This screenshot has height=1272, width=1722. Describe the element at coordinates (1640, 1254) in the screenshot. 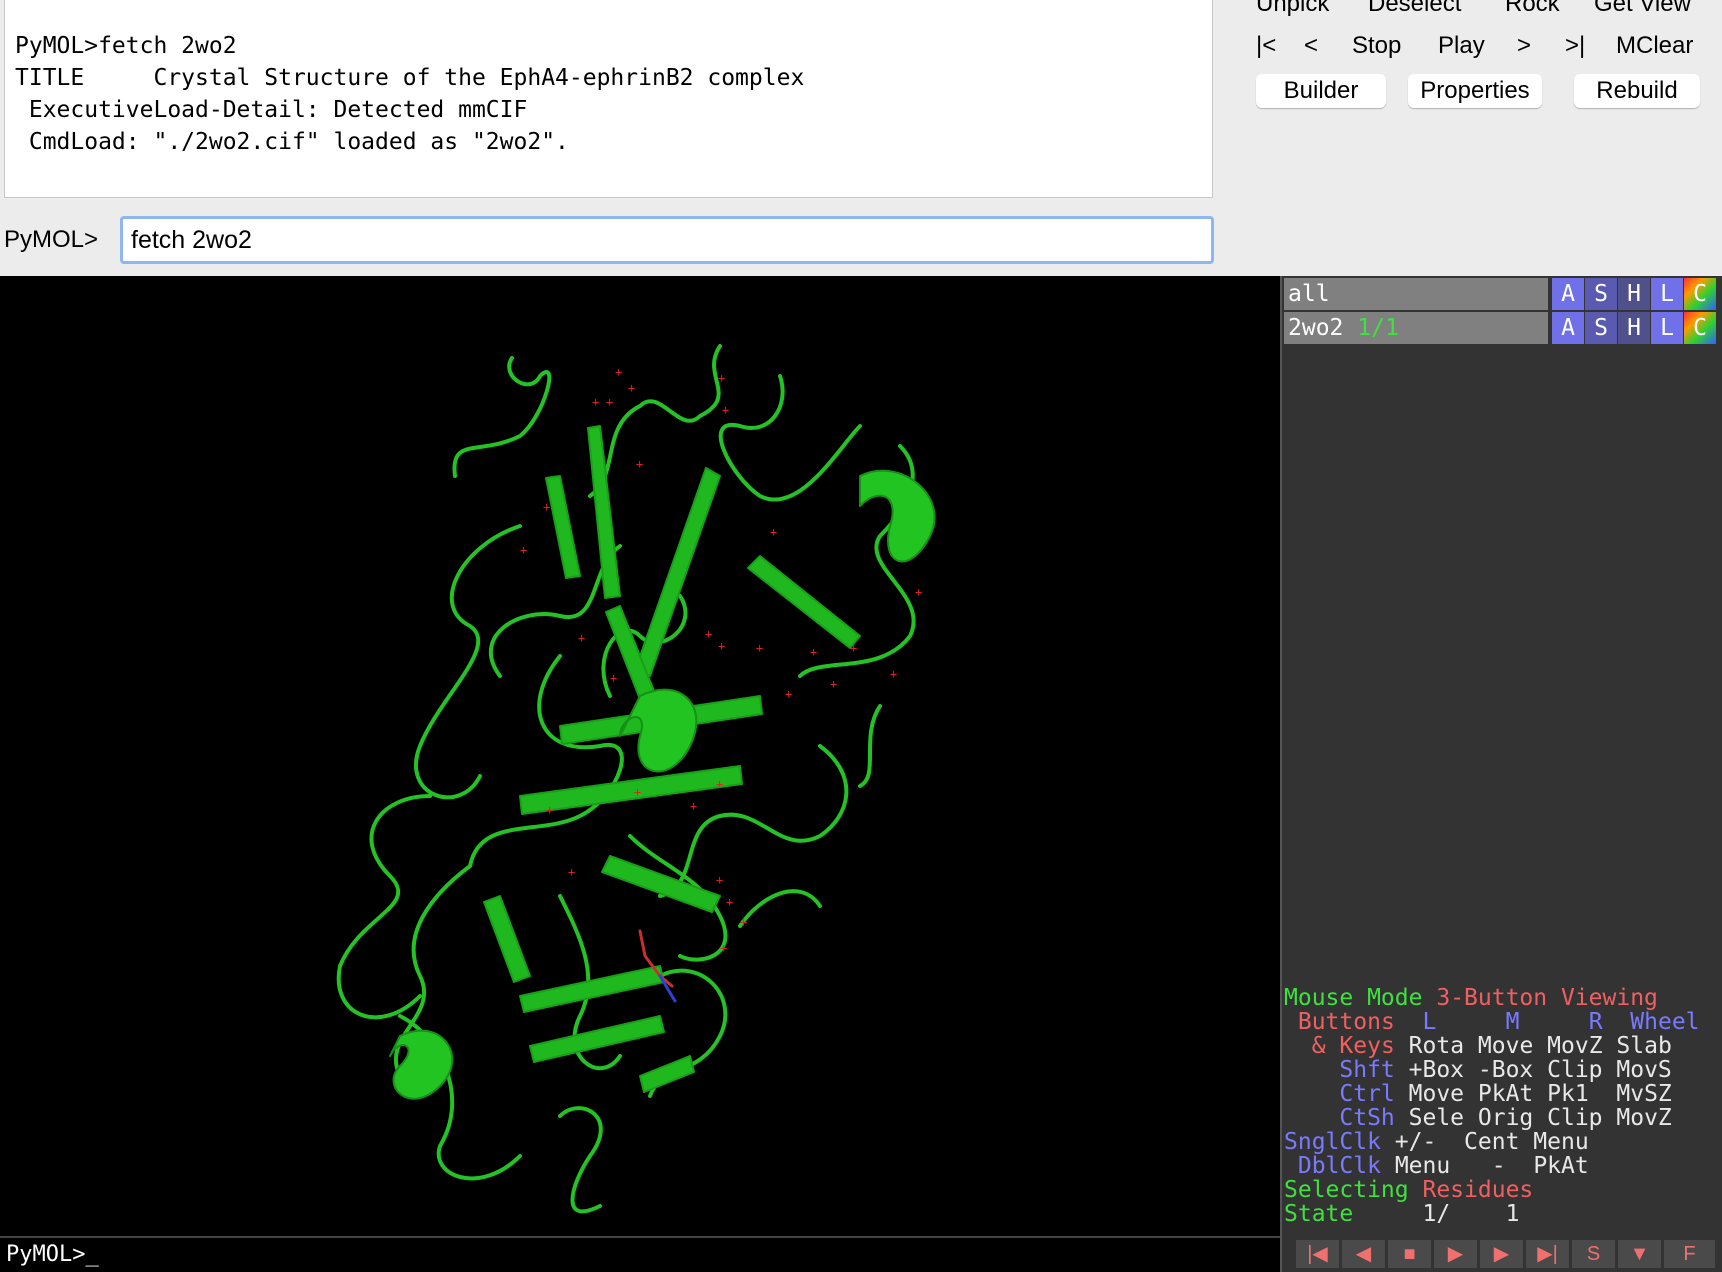

I see `menu-down-icon: ▼` at that location.